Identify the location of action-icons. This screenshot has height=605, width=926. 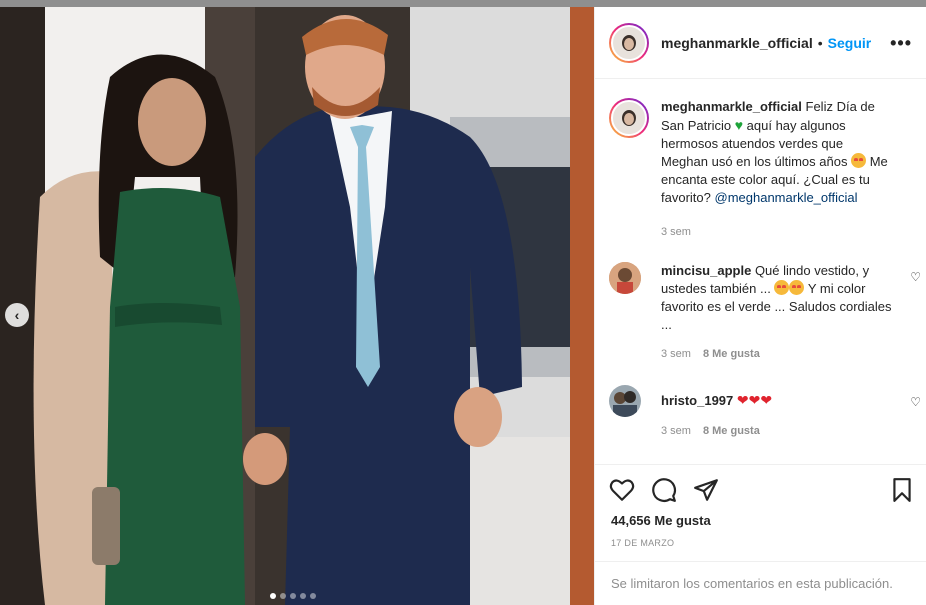
(664, 490).